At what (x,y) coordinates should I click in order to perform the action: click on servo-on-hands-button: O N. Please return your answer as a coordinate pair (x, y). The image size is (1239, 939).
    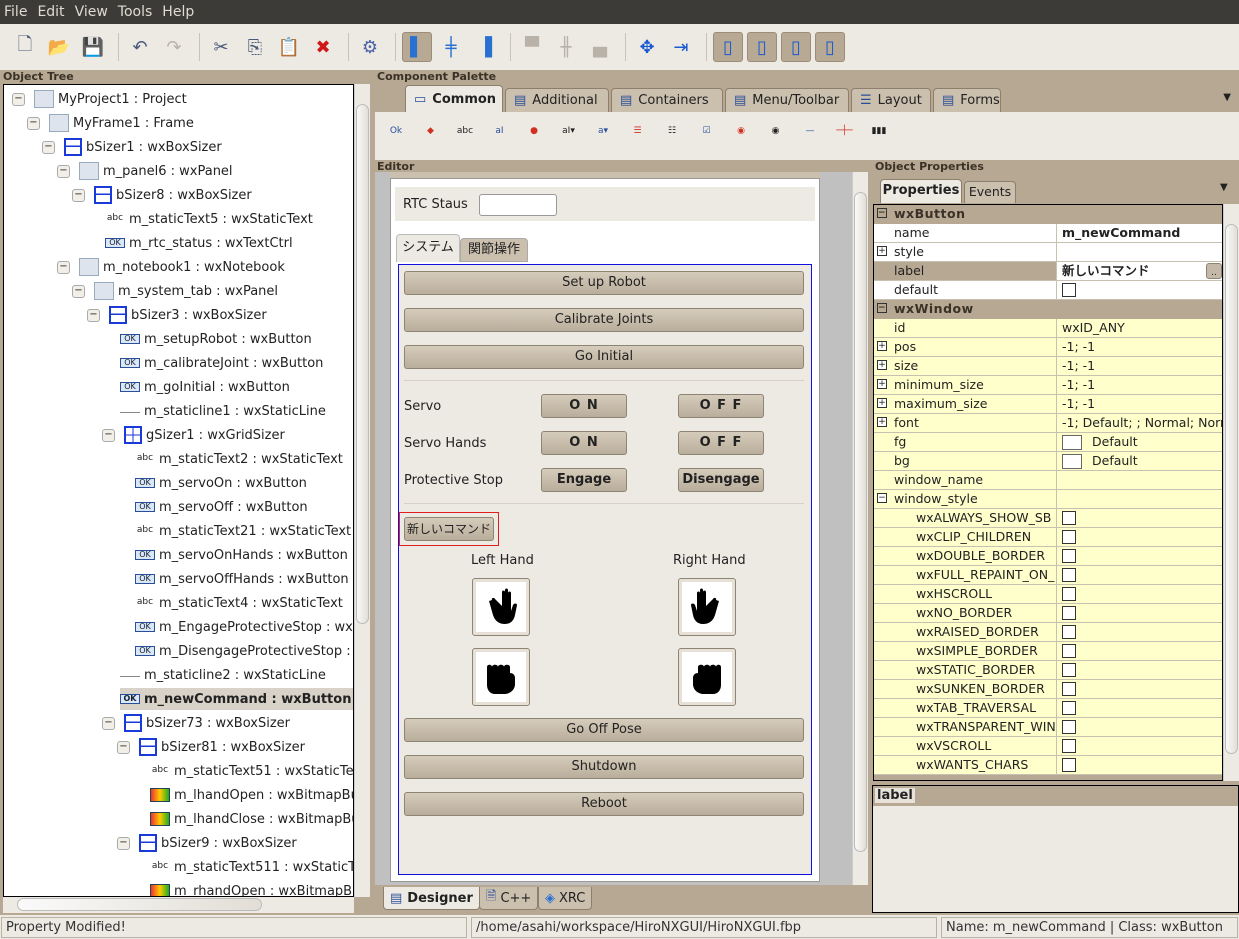
    Looking at the image, I should click on (584, 443).